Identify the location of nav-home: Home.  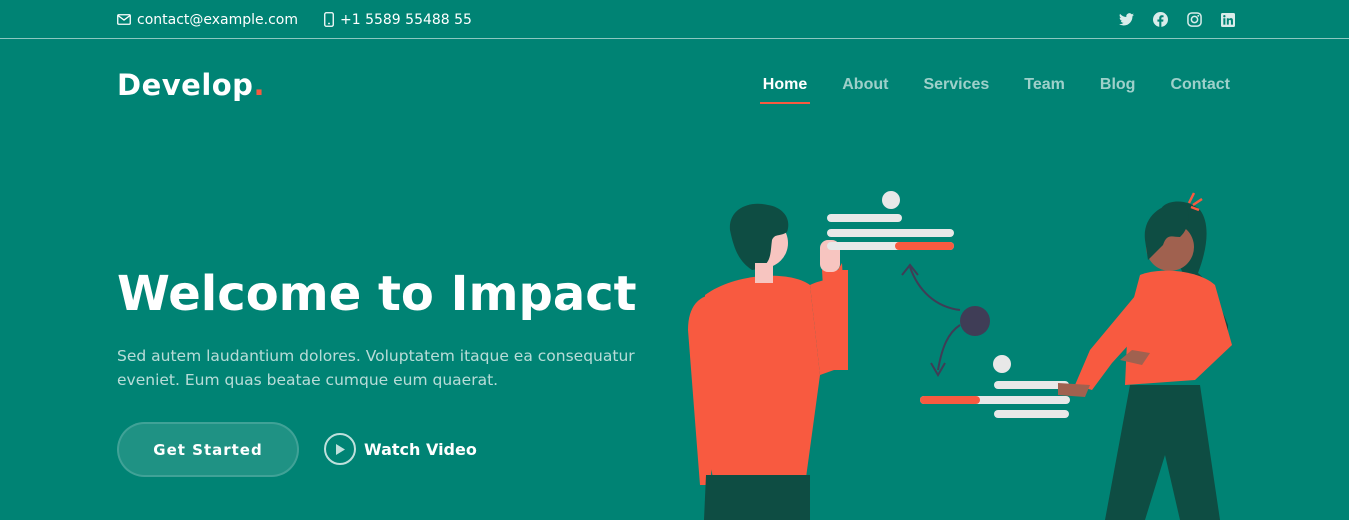
(785, 90).